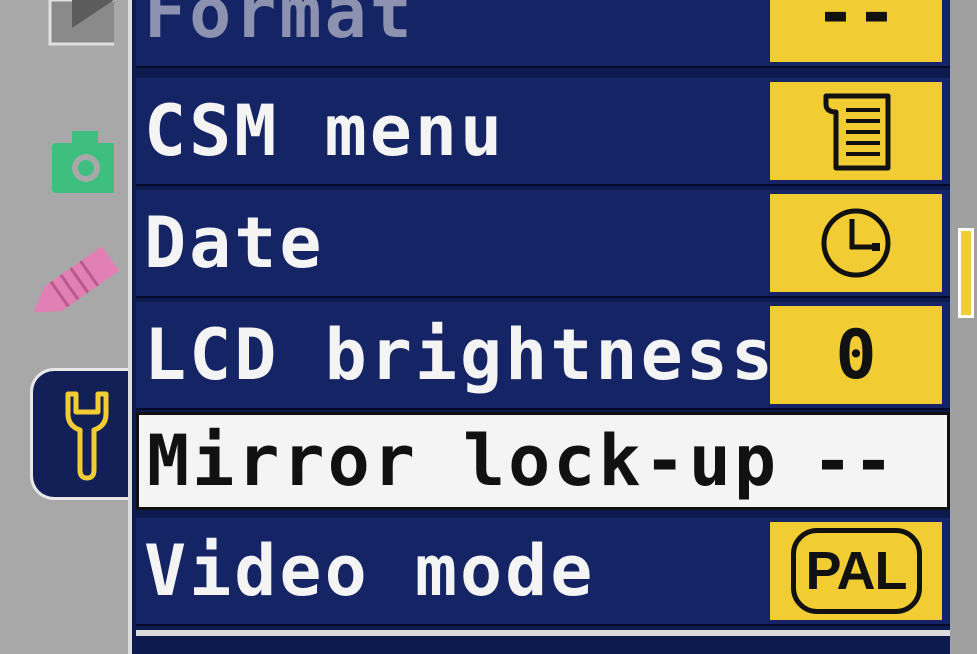 The image size is (977, 654). Describe the element at coordinates (460, 355) in the screenshot. I see `menu-item-label: LCD brightness` at that location.